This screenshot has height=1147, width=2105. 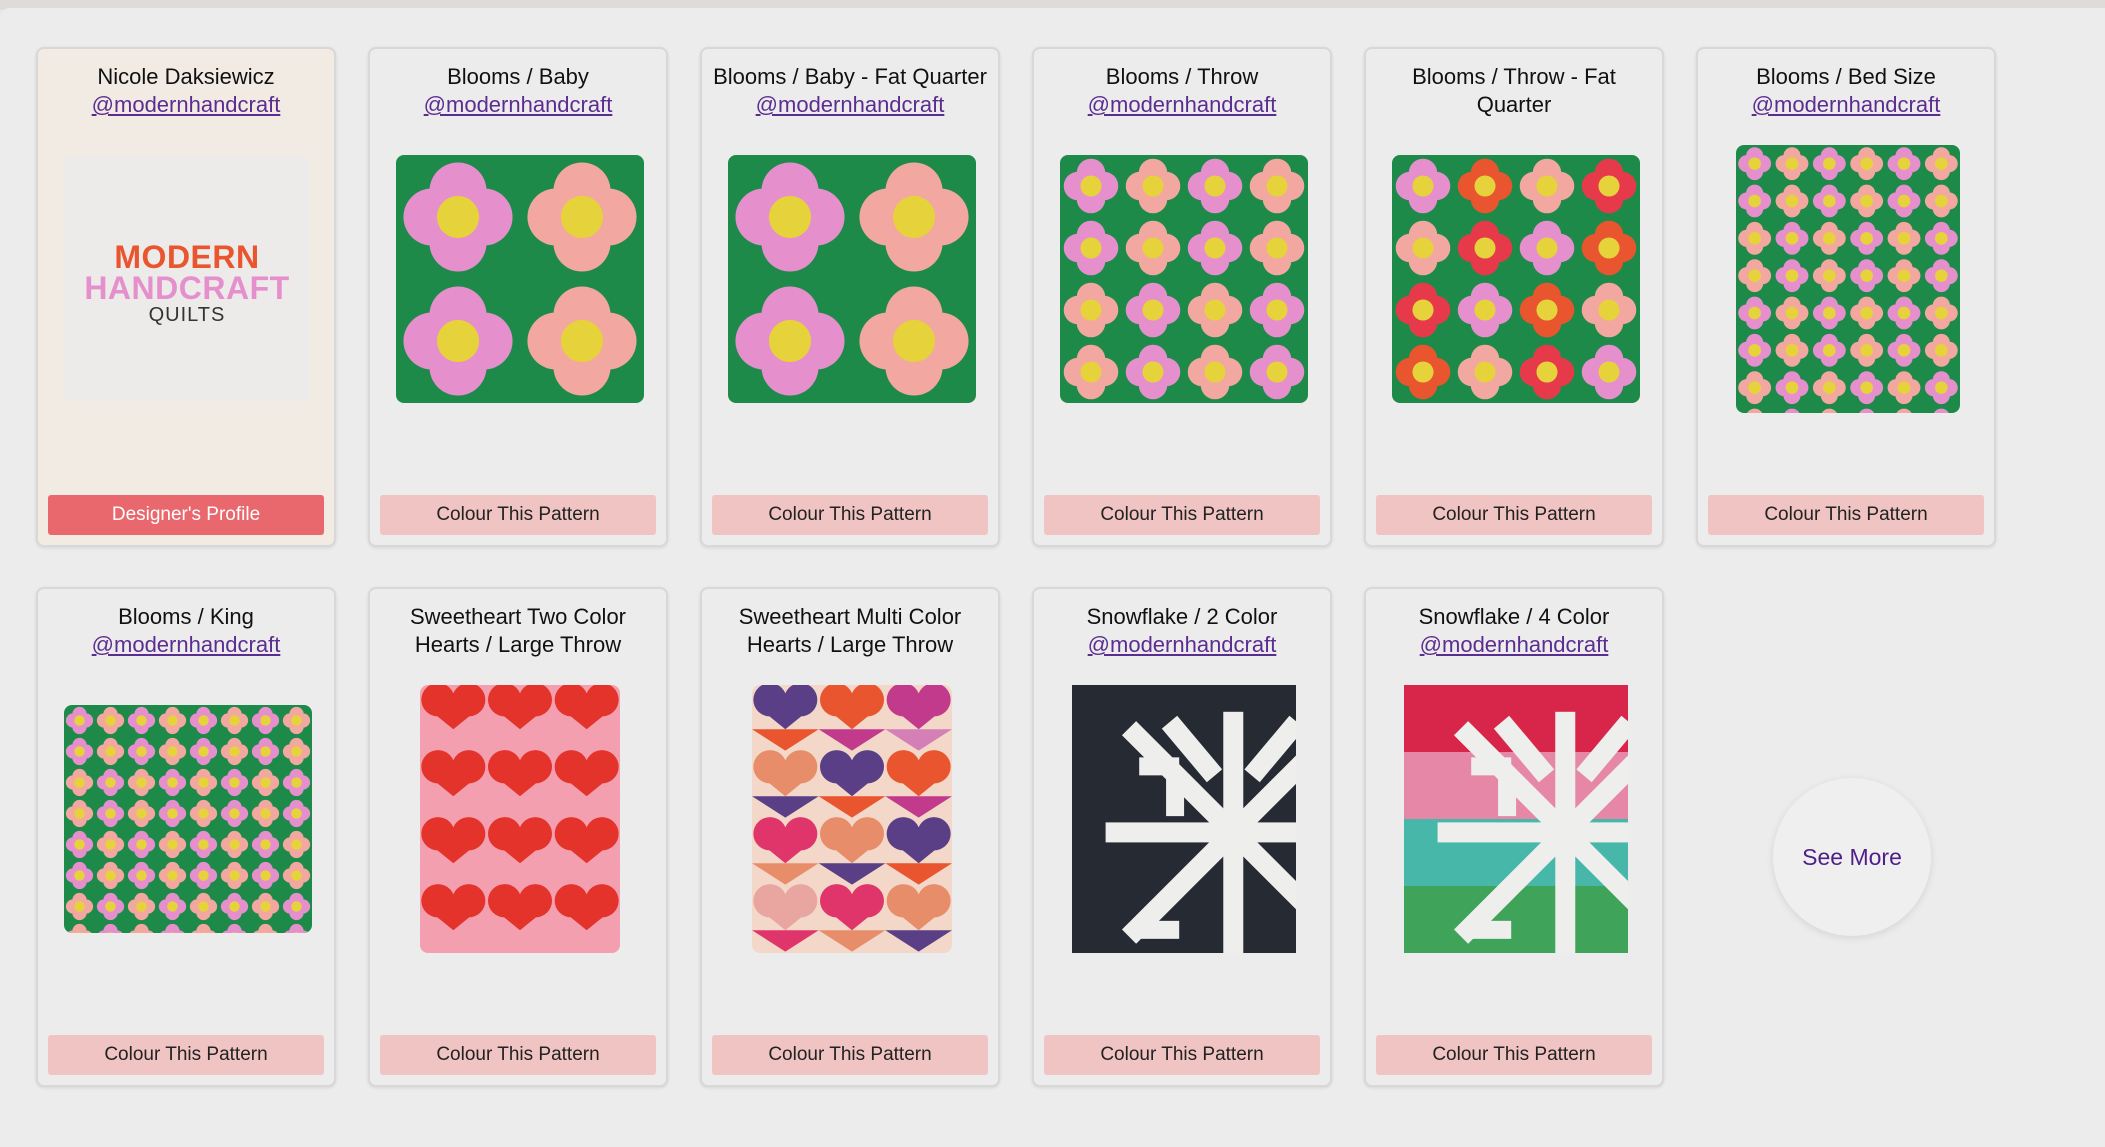 I want to click on designers-profile-button: Designer's Profile, so click(x=186, y=515).